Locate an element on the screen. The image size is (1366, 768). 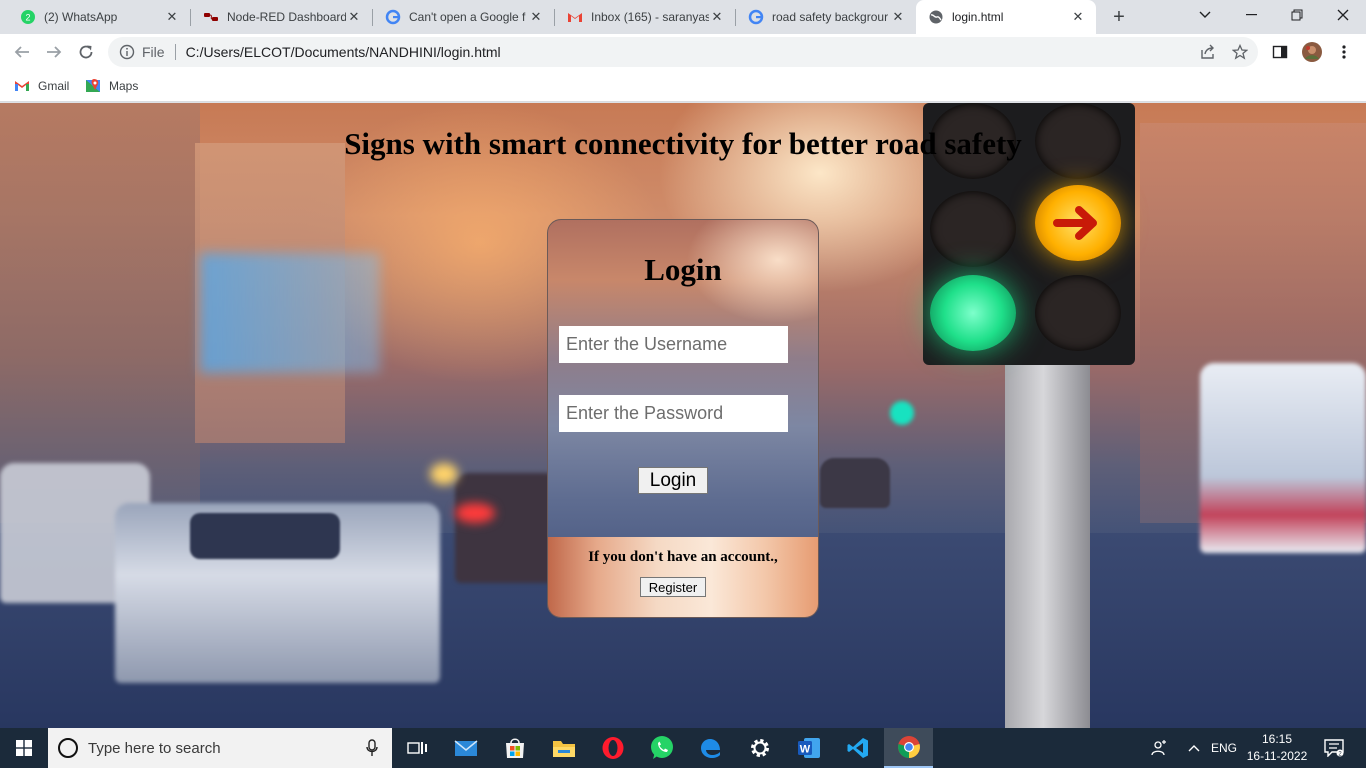
car-window is located at coordinates (265, 536).